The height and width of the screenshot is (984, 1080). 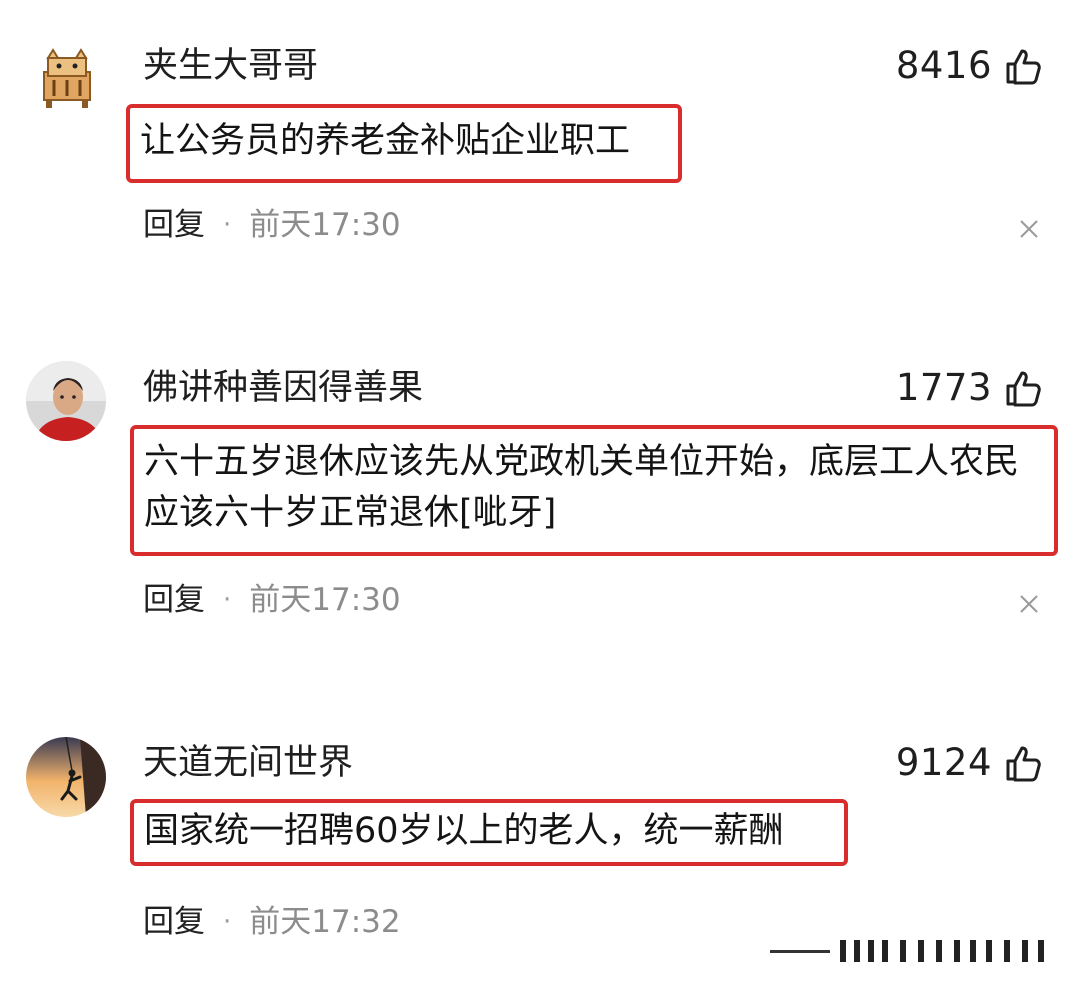 What do you see at coordinates (248, 763) in the screenshot?
I see `username: 天道无间世界` at bounding box center [248, 763].